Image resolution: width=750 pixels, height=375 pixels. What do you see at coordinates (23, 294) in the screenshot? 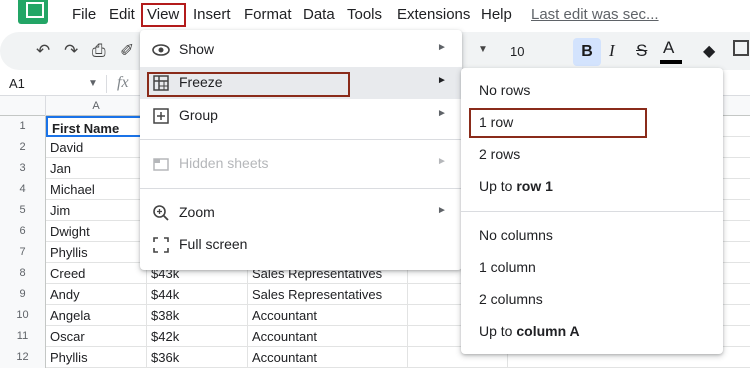
I see `row-number: 9` at bounding box center [23, 294].